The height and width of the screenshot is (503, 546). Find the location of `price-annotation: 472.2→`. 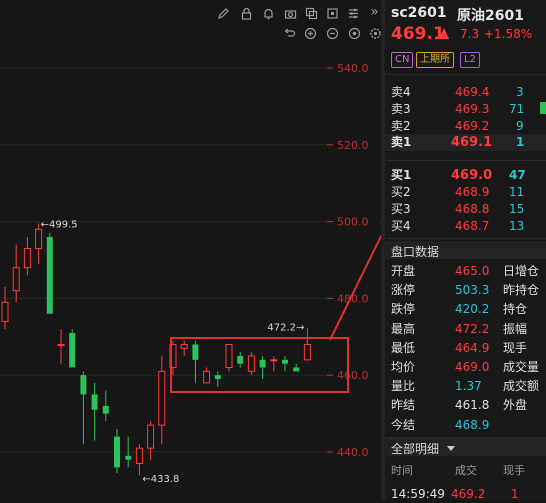

price-annotation: 472.2→ is located at coordinates (285, 327).